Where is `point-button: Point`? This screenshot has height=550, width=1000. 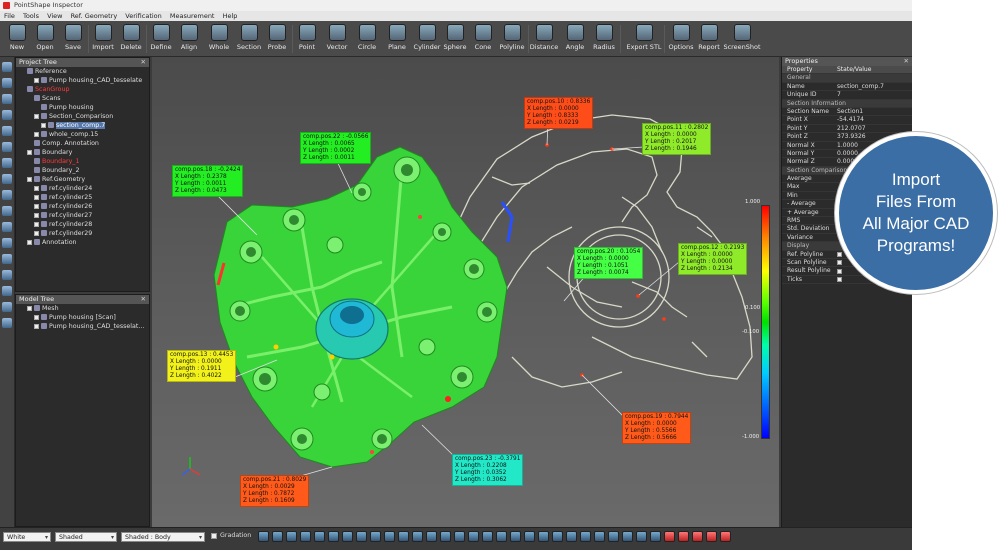 point-button: Point is located at coordinates (307, 39).